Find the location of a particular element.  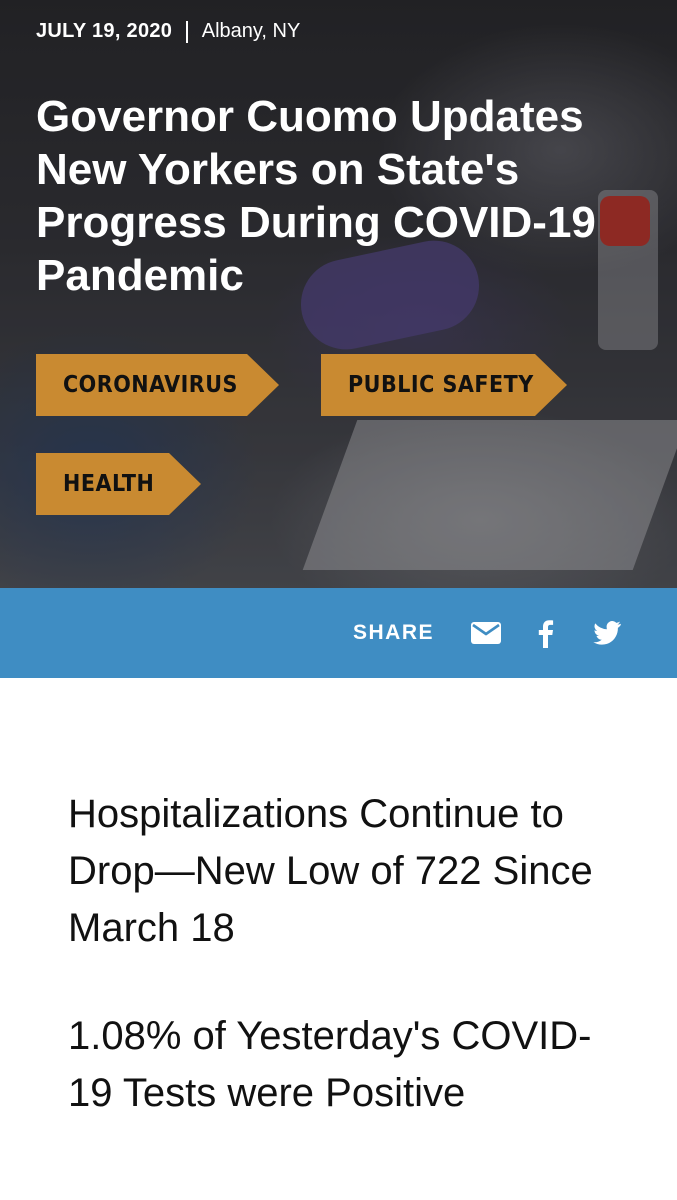

meta-divider is located at coordinates (187, 31).